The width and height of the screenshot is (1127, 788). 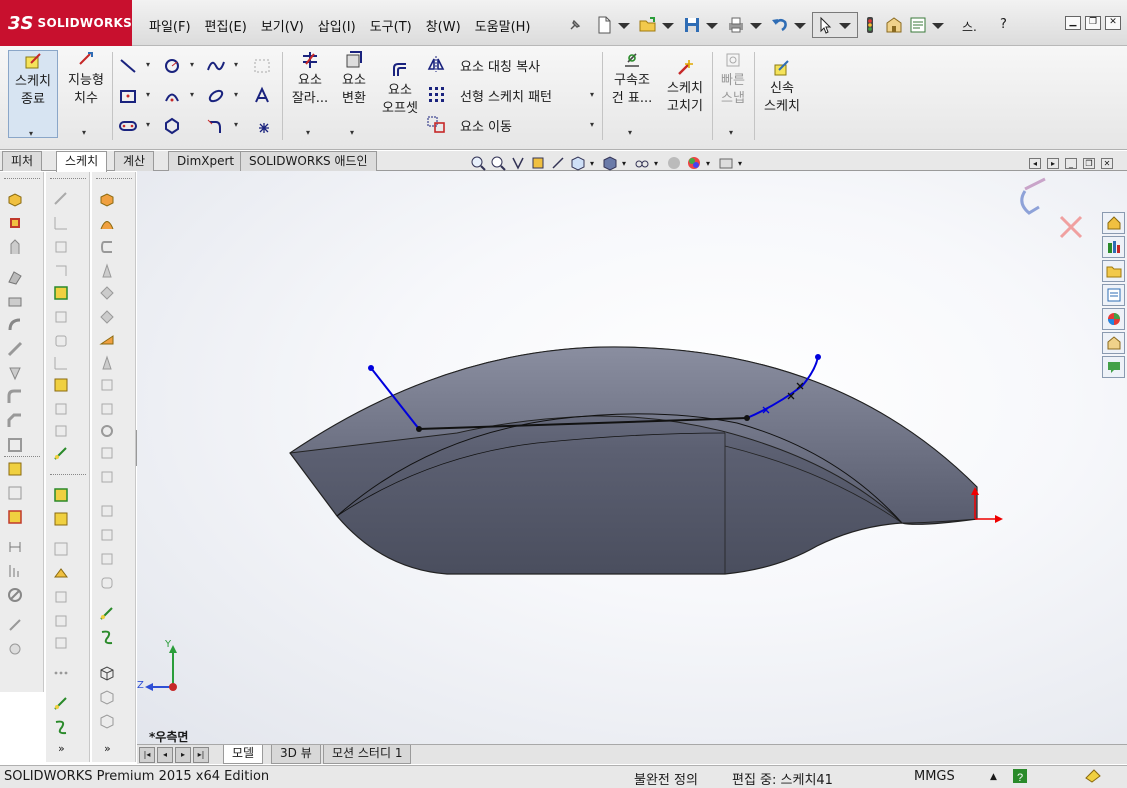 I want to click on rectangle-button, so click(x=129, y=97).